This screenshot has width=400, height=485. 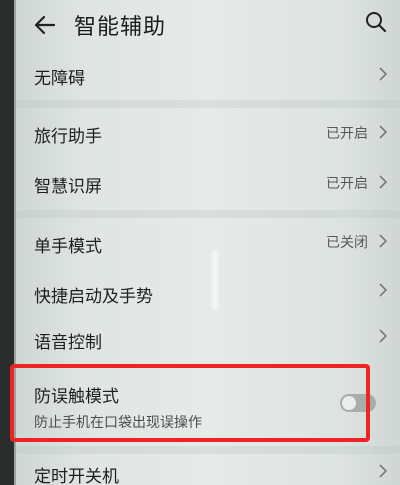 What do you see at coordinates (208, 76) in the screenshot?
I see `setting-item-accessibility: 无障碍` at bounding box center [208, 76].